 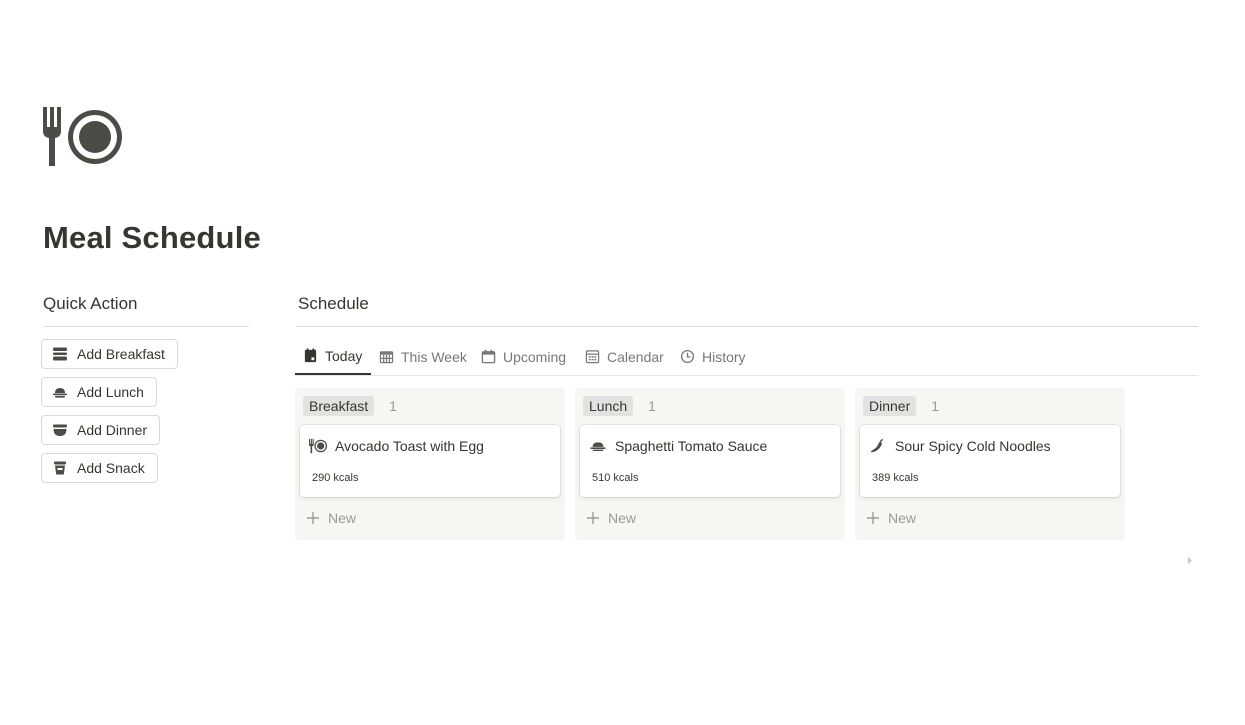 I want to click on column-header: Breakfast 1, so click(x=350, y=406).